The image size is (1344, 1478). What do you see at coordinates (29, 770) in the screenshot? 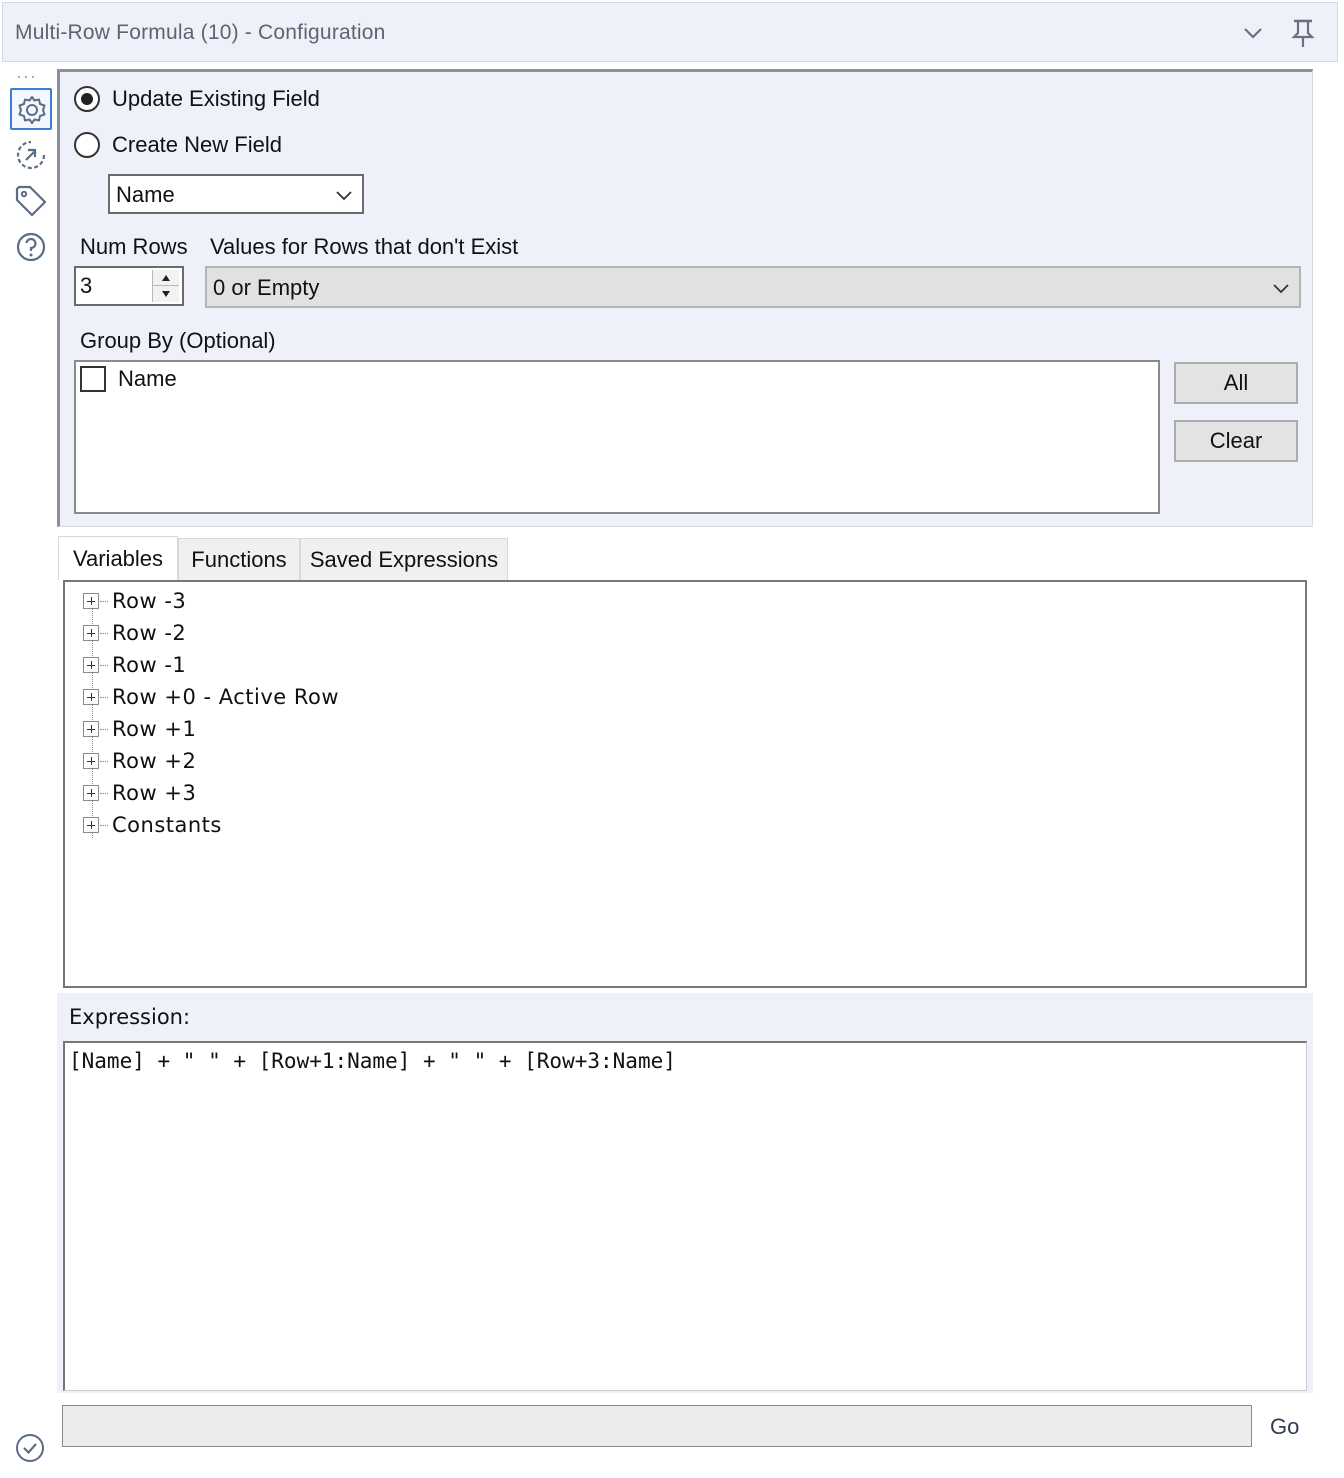
I see `left-rail: ···` at bounding box center [29, 770].